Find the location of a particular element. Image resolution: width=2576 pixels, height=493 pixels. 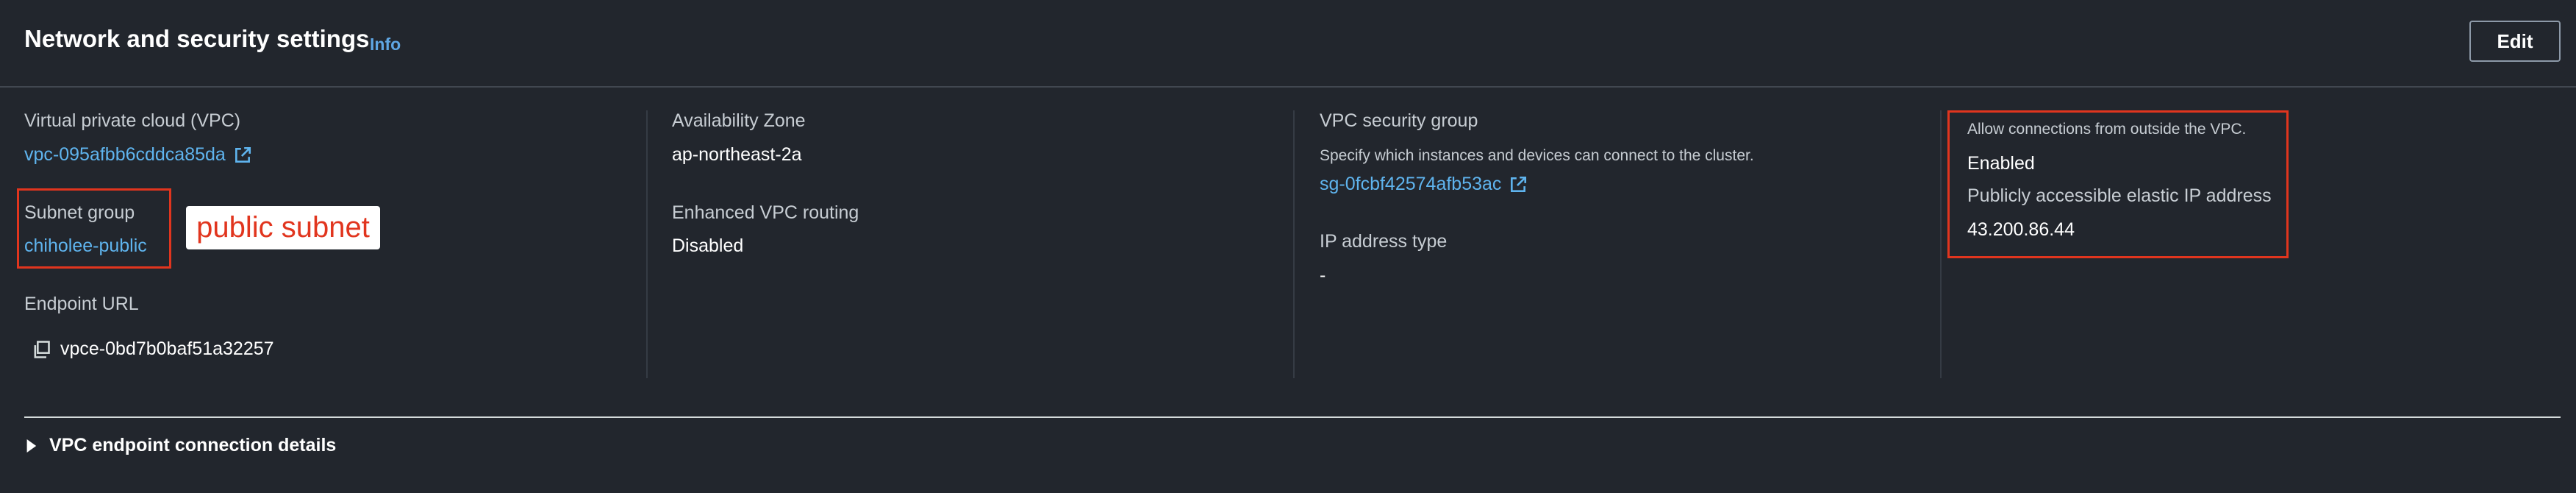

vpc-link: vpc-095afbb6cddca85da is located at coordinates (138, 155).